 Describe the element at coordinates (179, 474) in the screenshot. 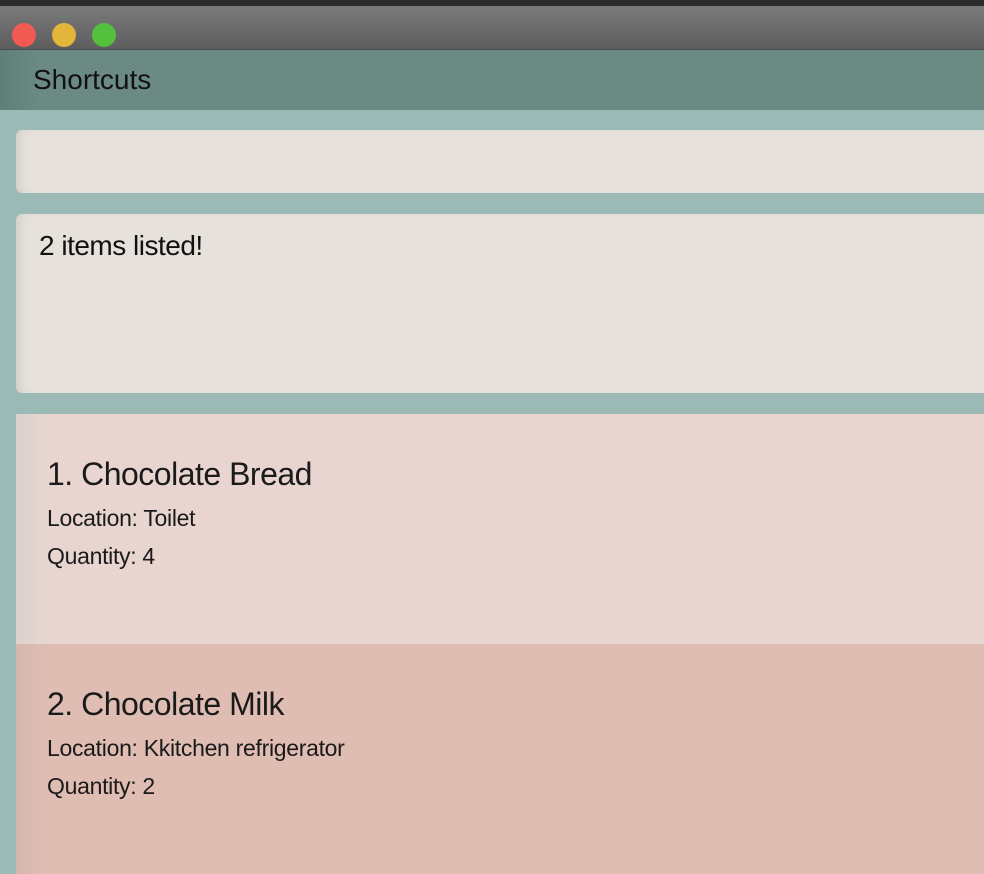

I see `item-name: 1. Chocolate Bread` at that location.